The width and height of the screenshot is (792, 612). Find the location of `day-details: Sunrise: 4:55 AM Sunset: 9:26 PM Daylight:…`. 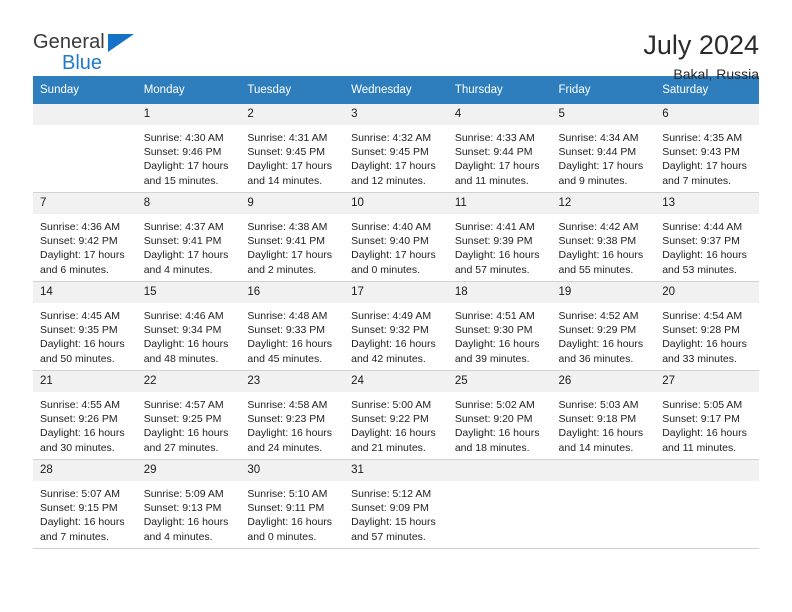

day-details: Sunrise: 4:55 AM Sunset: 9:26 PM Daylight:… is located at coordinates (85, 423).